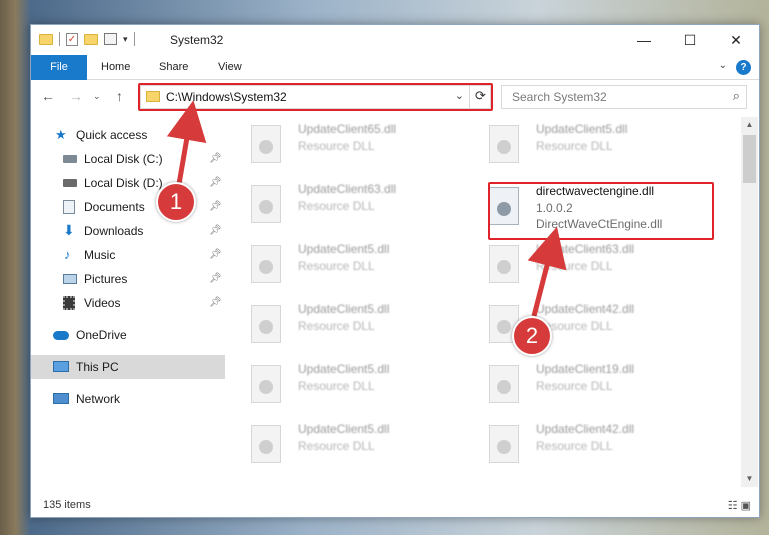 Image resolution: width=769 pixels, height=535 pixels. What do you see at coordinates (128, 303) in the screenshot?
I see `sidebar-item-videos: Videos 📌︎` at bounding box center [128, 303].